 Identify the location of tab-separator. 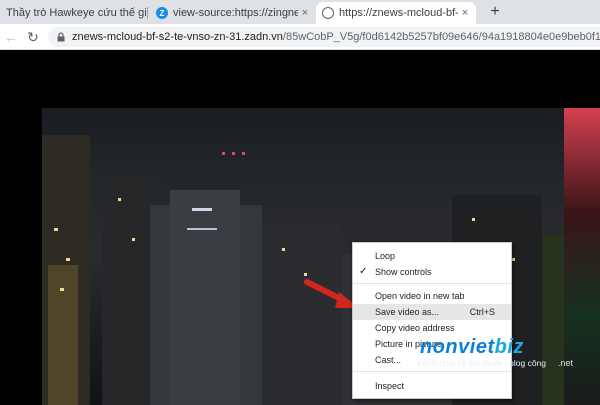
(147, 13).